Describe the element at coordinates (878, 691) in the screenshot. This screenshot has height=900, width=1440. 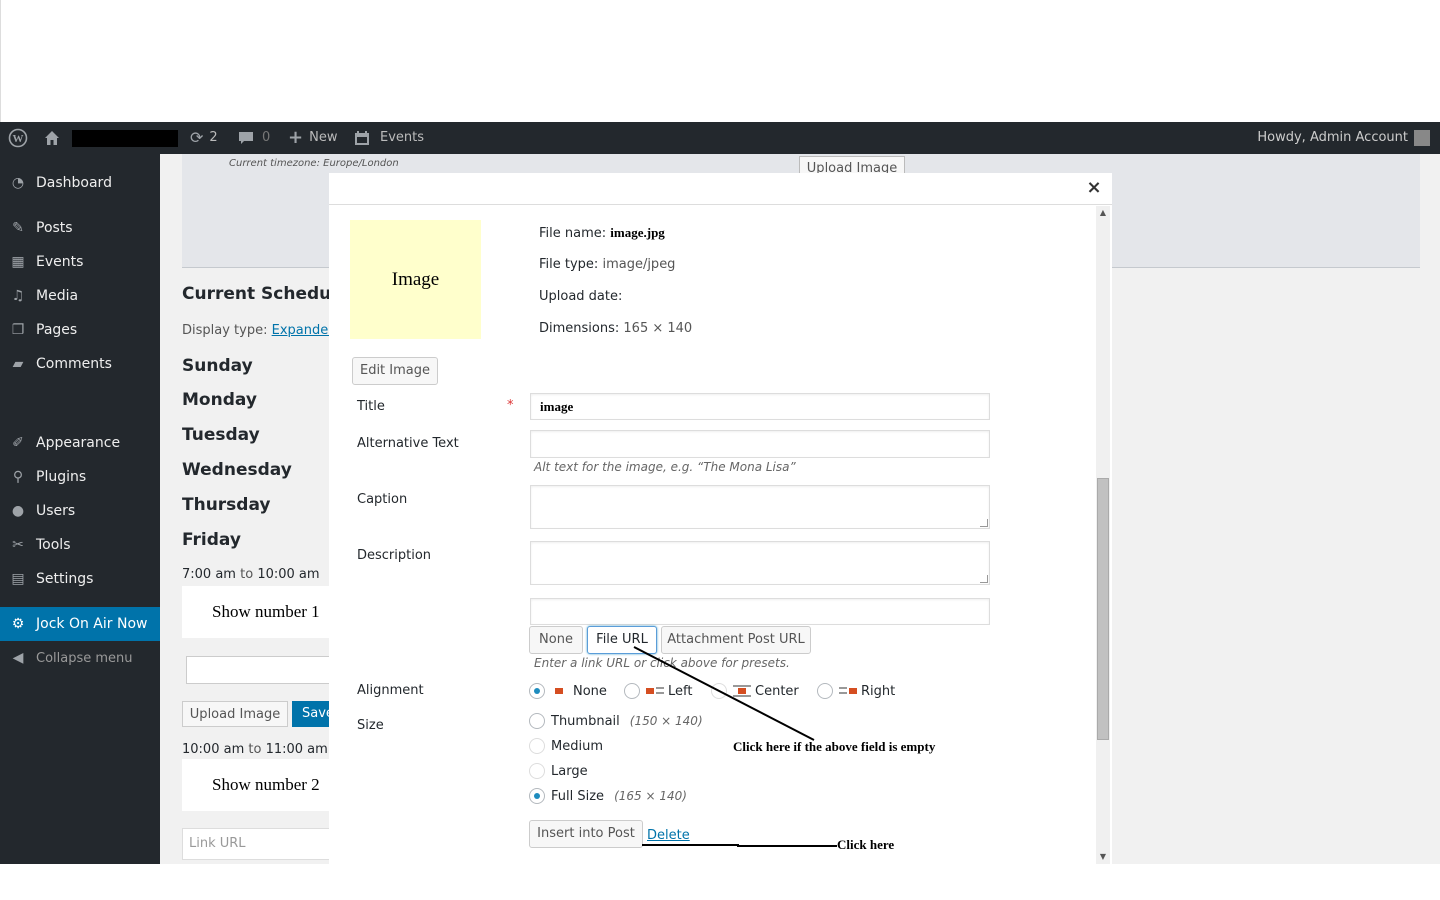
I see `align-right-label: Right` at that location.